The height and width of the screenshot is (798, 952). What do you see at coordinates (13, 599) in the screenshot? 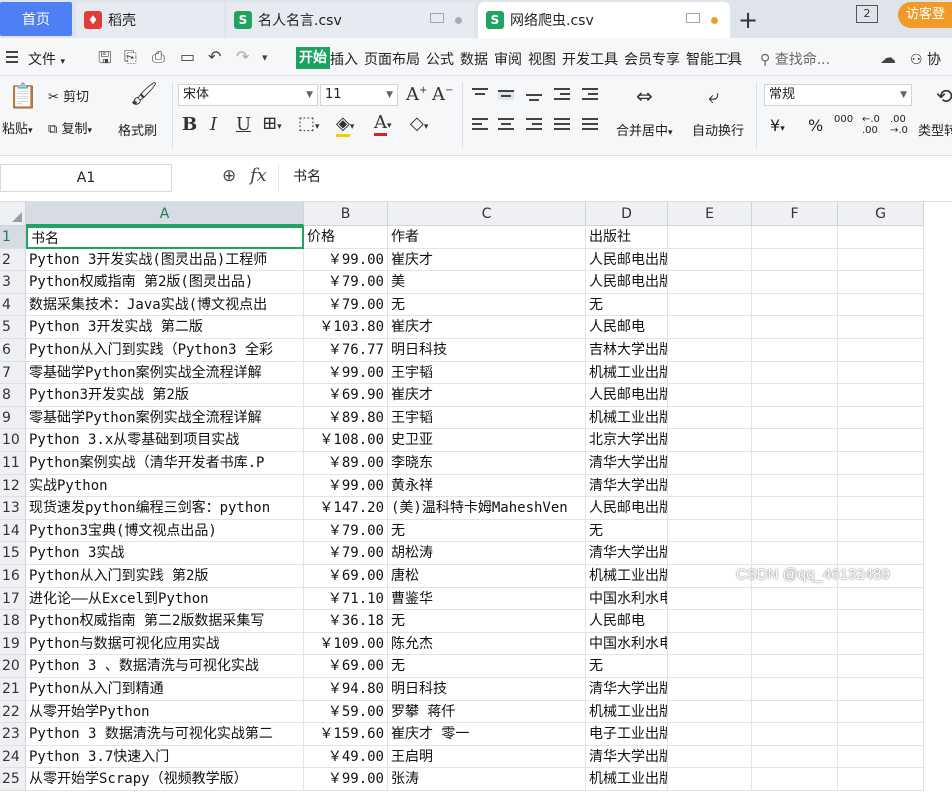
I see `row-header: 17` at bounding box center [13, 599].